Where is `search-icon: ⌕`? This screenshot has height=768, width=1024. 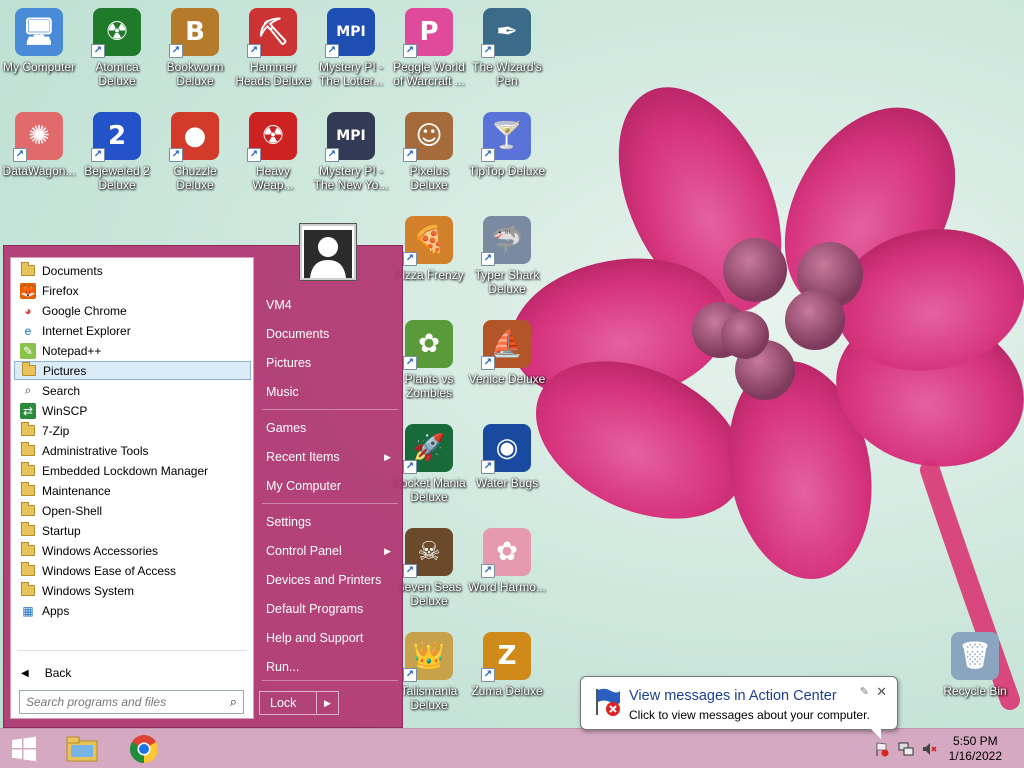
search-icon: ⌕ is located at coordinates (28, 390).